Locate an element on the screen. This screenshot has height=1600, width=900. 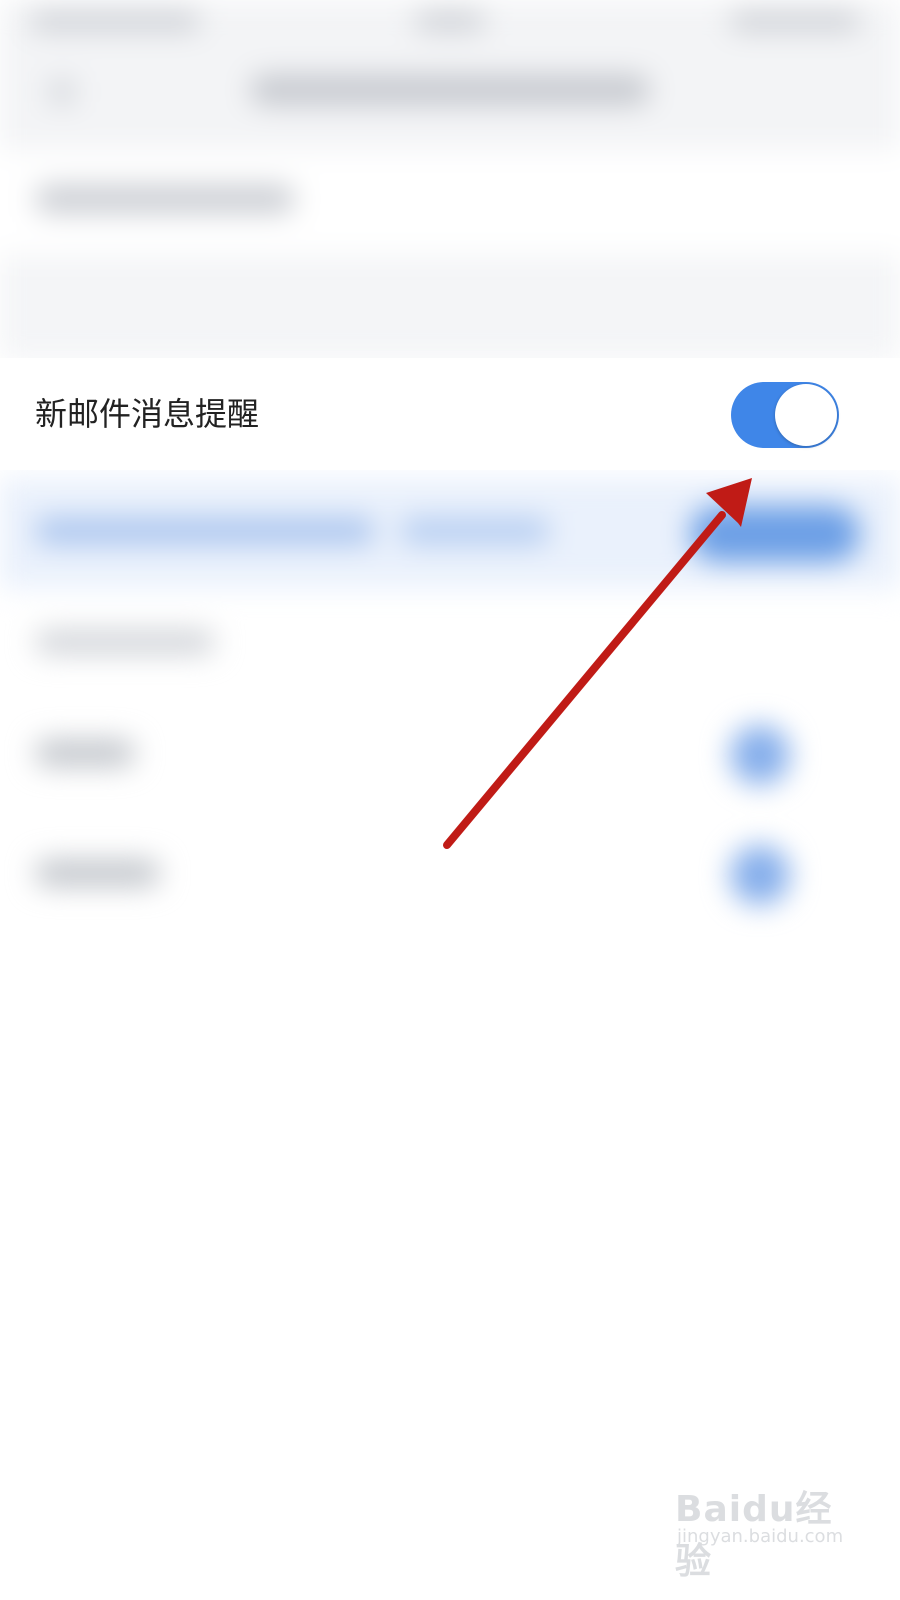
section-gap is located at coordinates (450, 307).